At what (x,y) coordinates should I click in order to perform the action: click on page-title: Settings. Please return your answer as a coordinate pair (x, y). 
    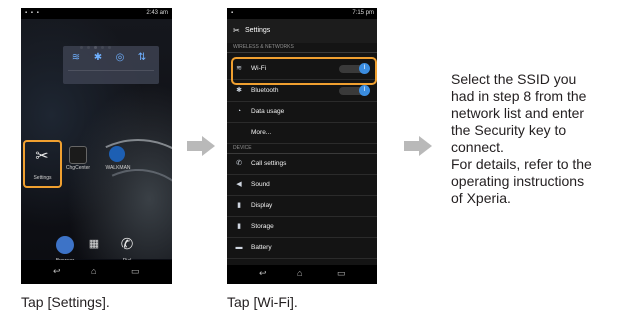
    Looking at the image, I should click on (258, 30).